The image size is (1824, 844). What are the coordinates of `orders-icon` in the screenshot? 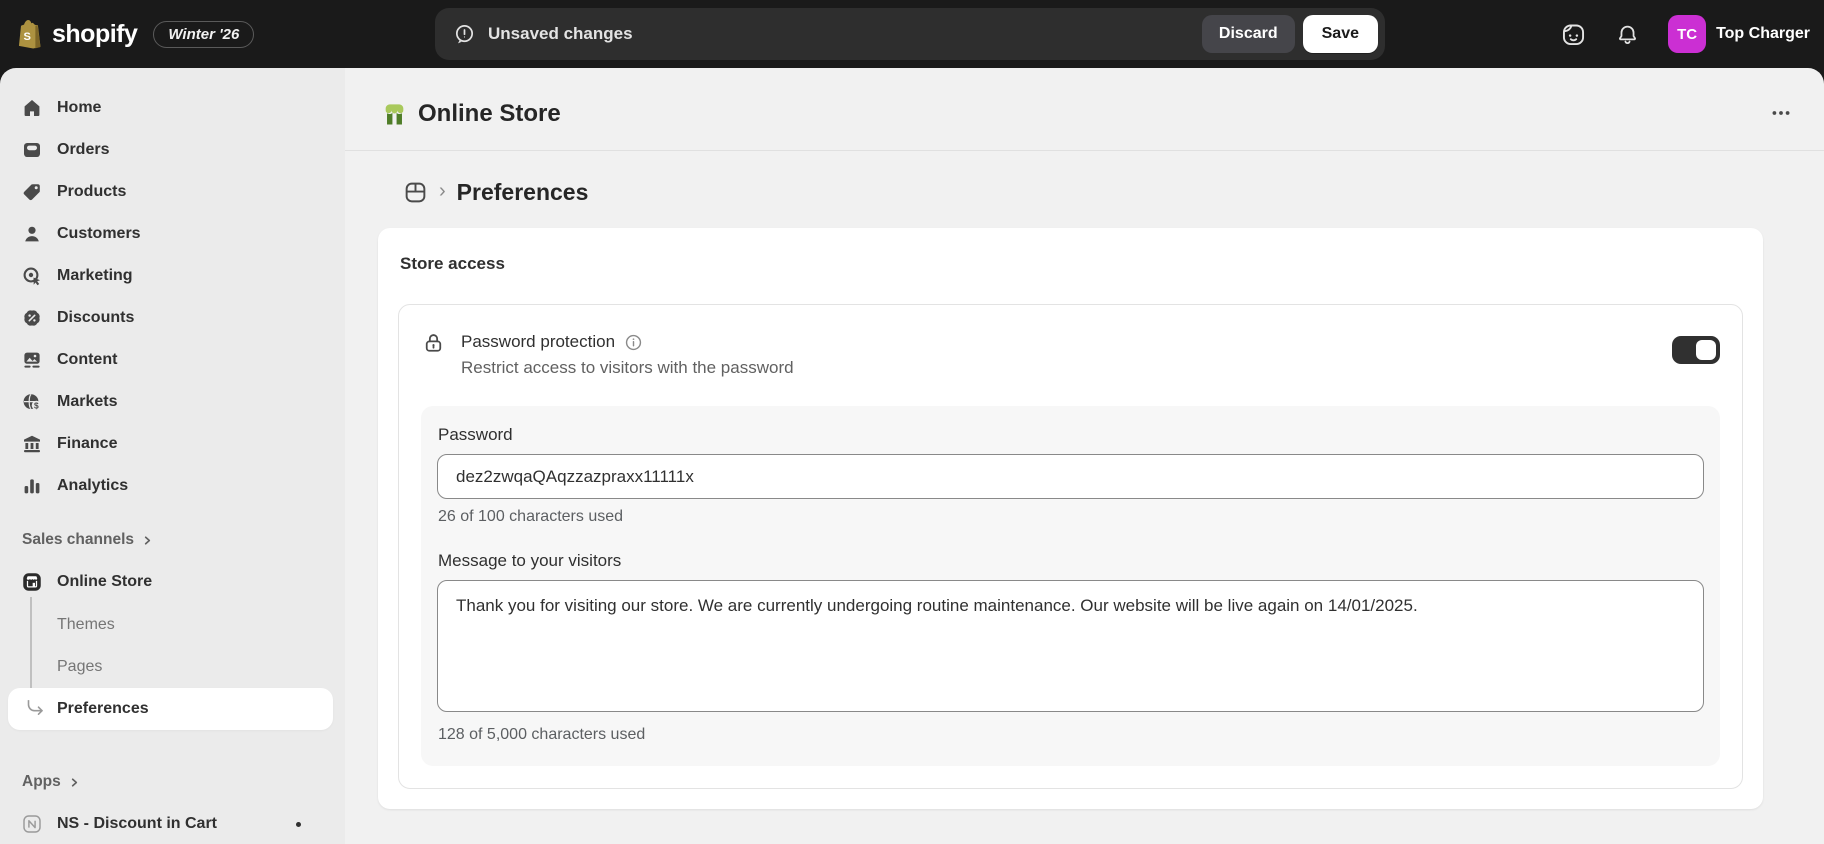 It's located at (32, 150).